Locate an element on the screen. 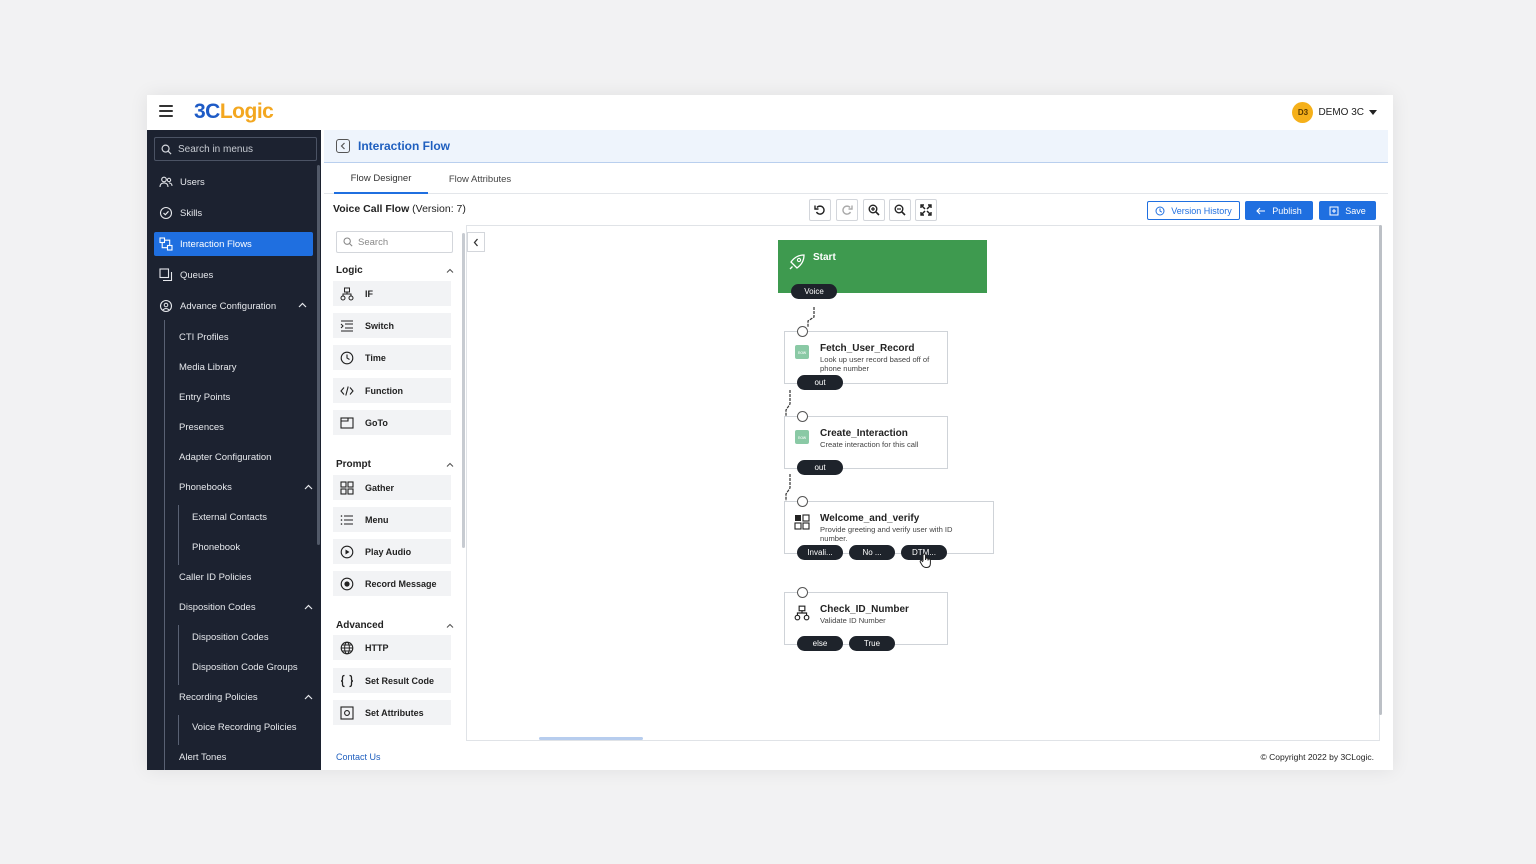 Image resolution: width=1536 pixels, height=864 pixels. palette-item-function: Function is located at coordinates (392, 390).